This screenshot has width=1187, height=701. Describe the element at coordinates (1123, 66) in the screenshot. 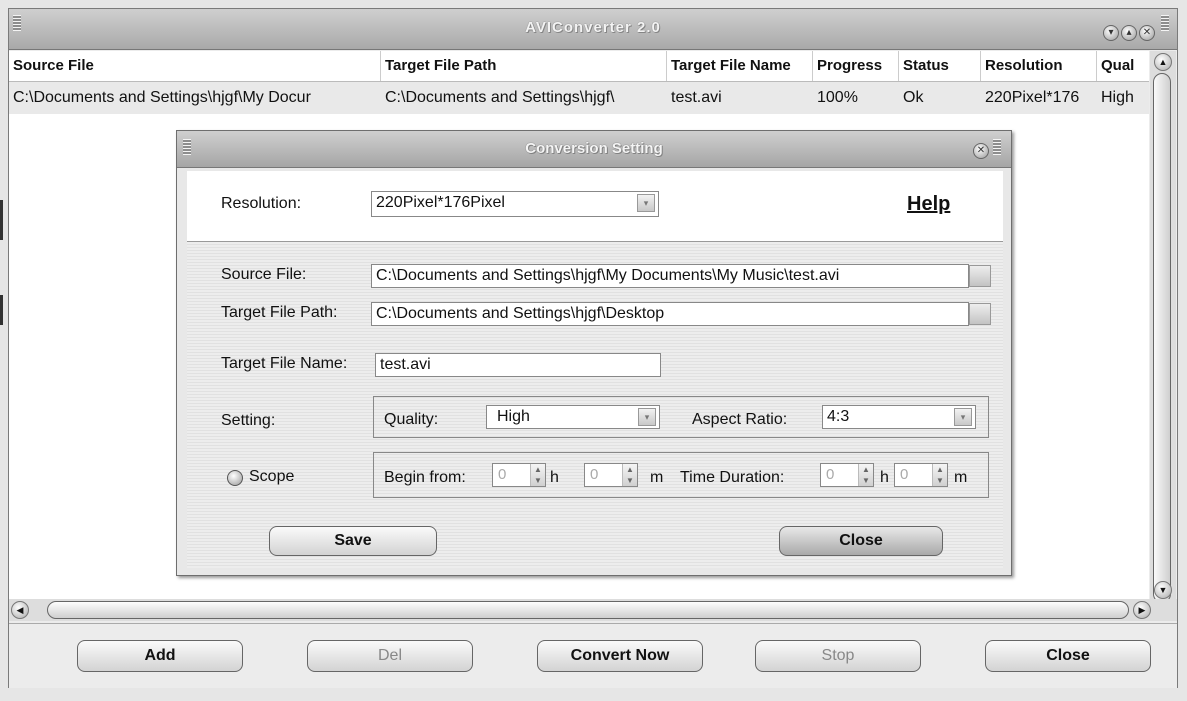

I see `column-header-quality: Qual` at that location.